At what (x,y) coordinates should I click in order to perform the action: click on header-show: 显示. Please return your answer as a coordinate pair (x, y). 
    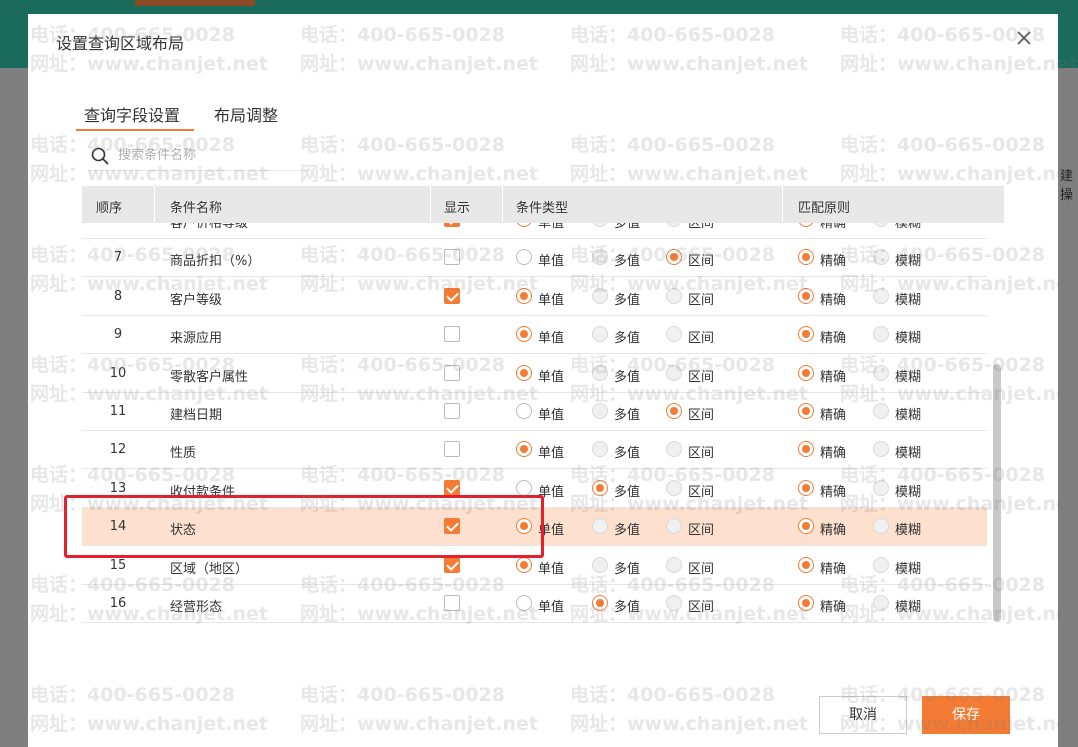
    Looking at the image, I should click on (457, 208).